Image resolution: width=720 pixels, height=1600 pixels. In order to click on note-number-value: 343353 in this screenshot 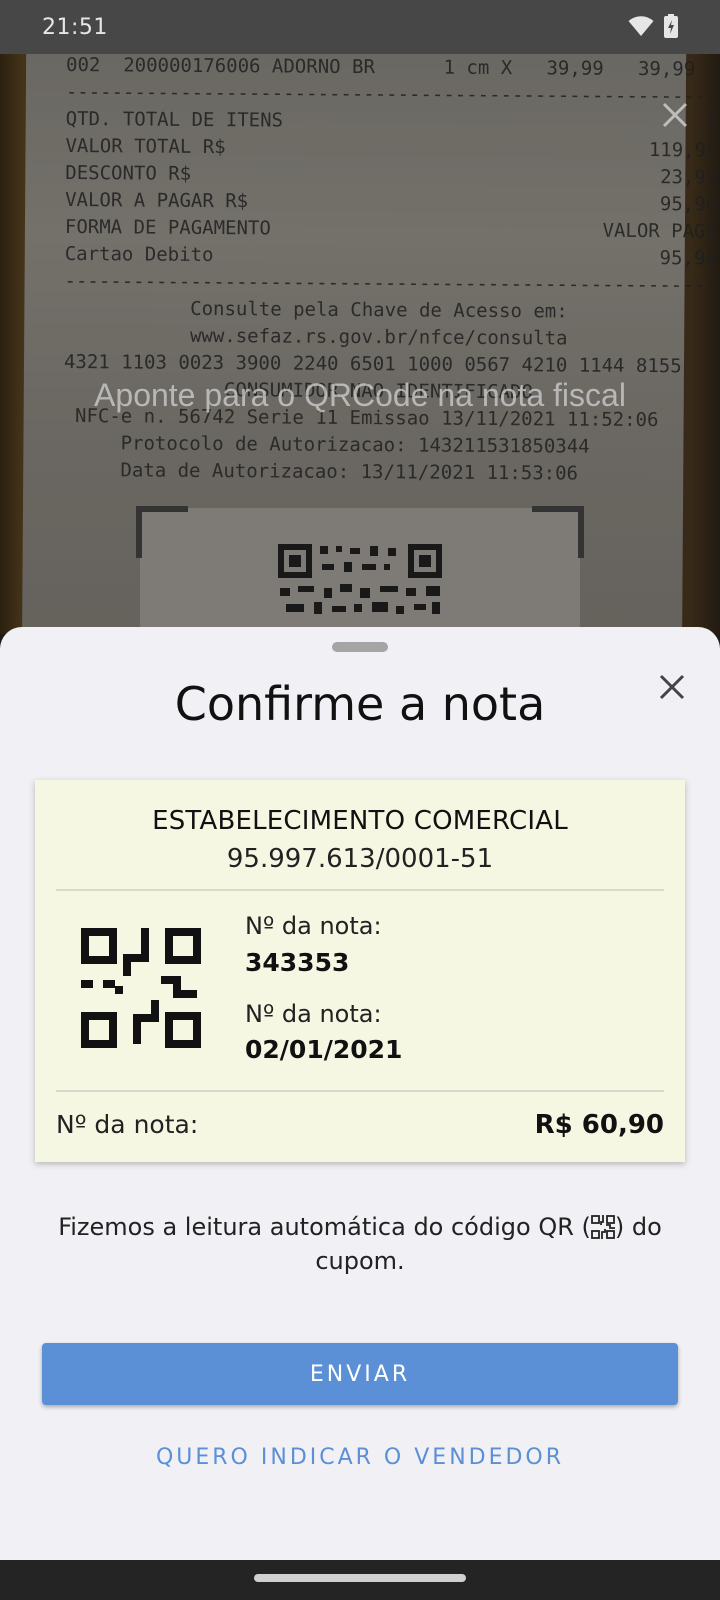, I will do `click(297, 962)`.